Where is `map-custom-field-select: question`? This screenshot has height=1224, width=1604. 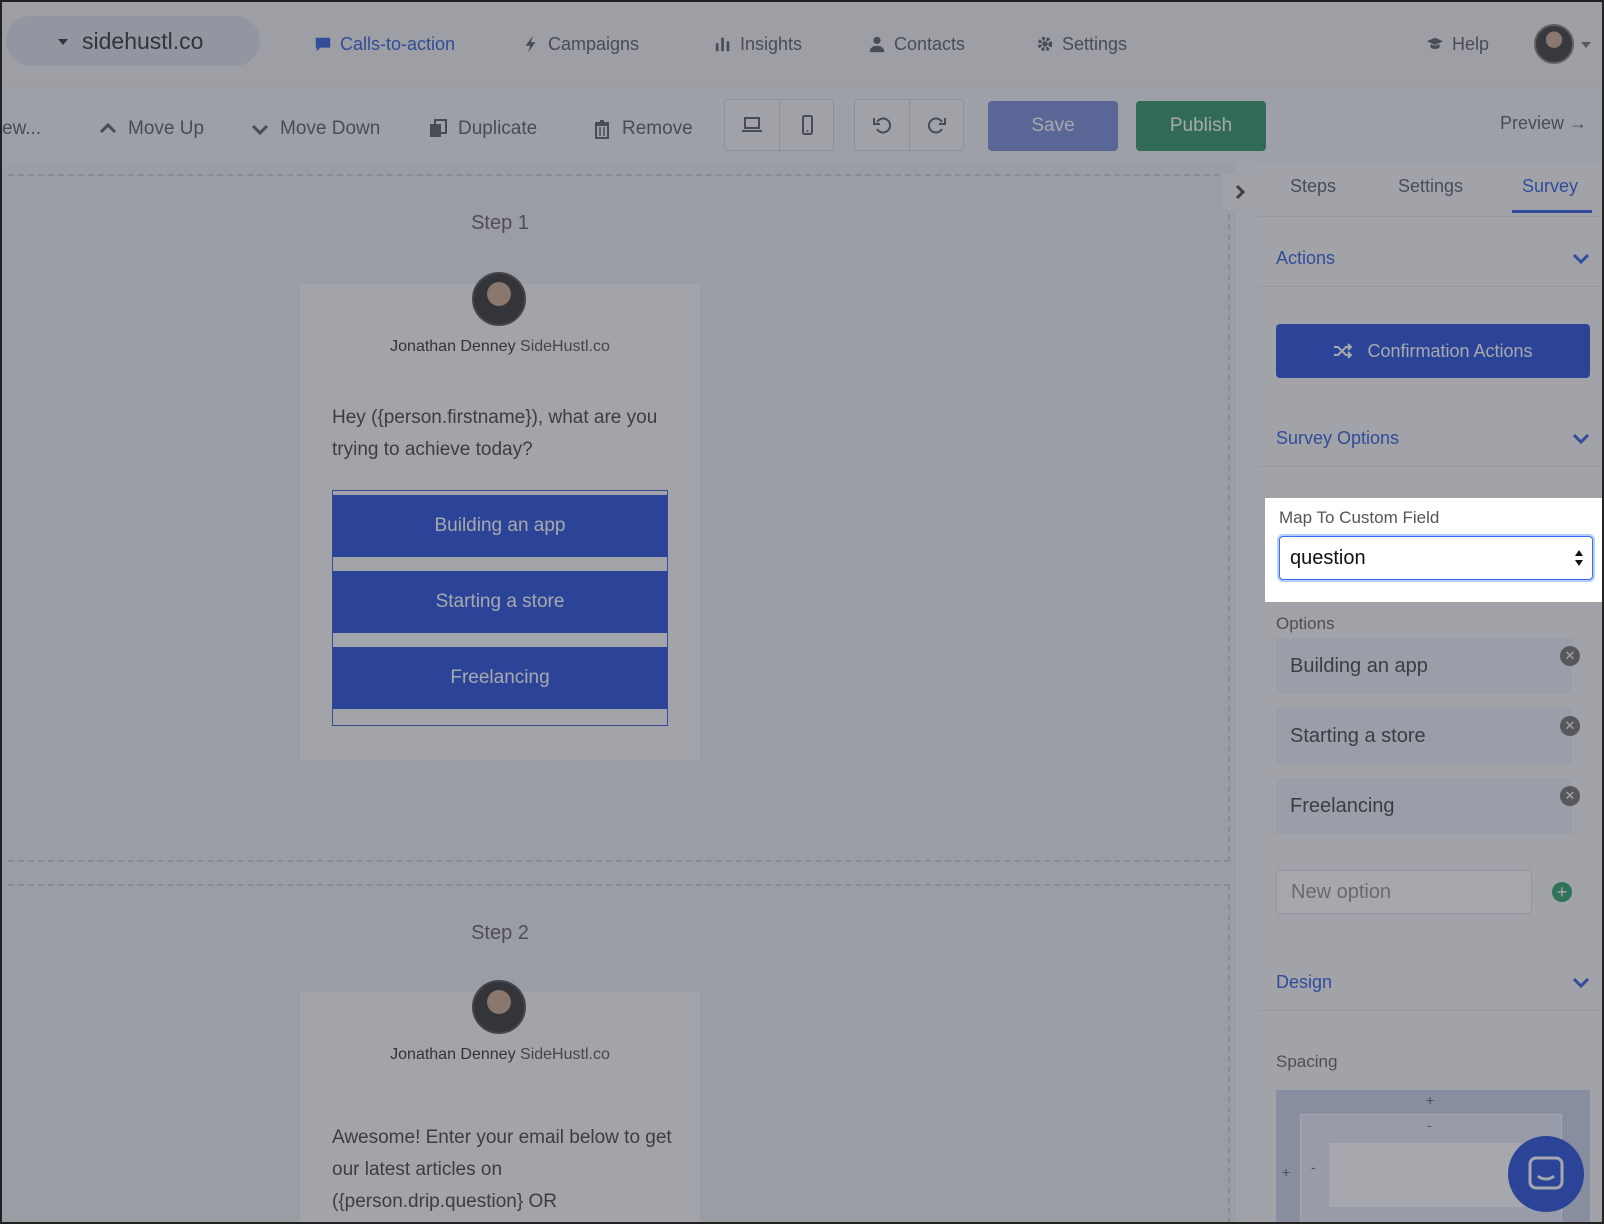
map-custom-field-select: question is located at coordinates (1436, 558).